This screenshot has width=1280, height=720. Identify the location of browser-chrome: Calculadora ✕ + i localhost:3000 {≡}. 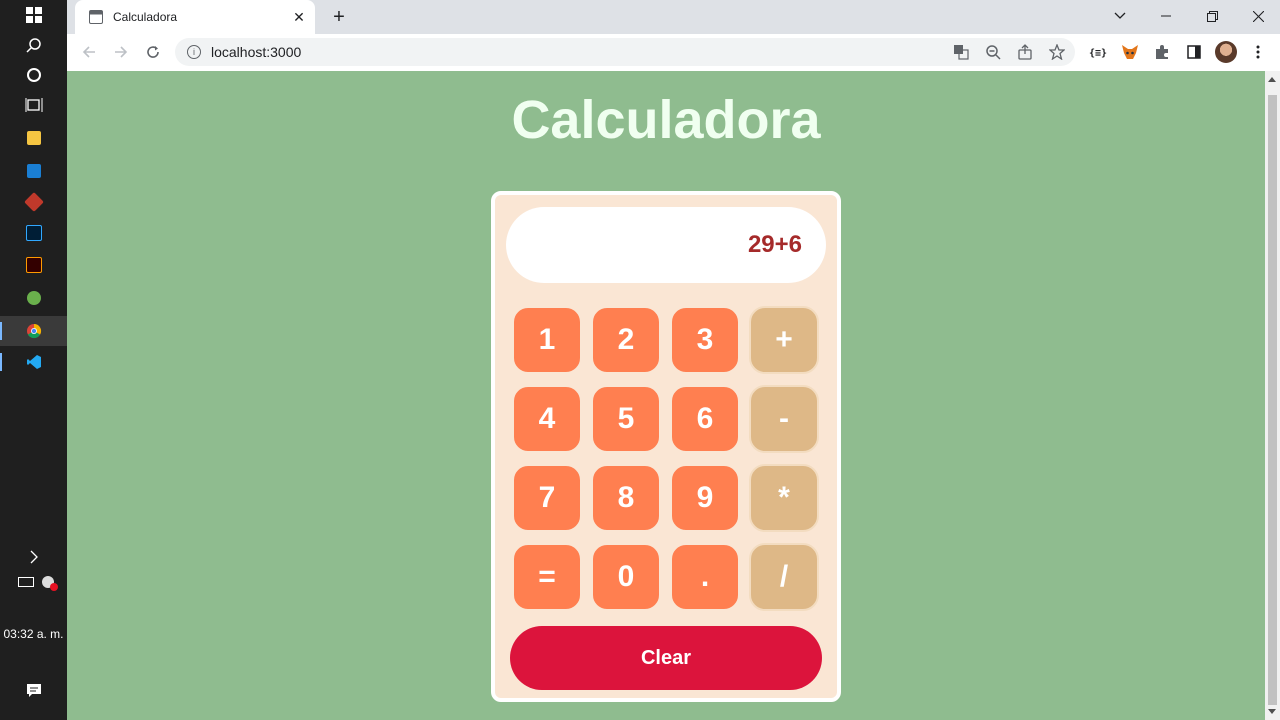
(673, 35).